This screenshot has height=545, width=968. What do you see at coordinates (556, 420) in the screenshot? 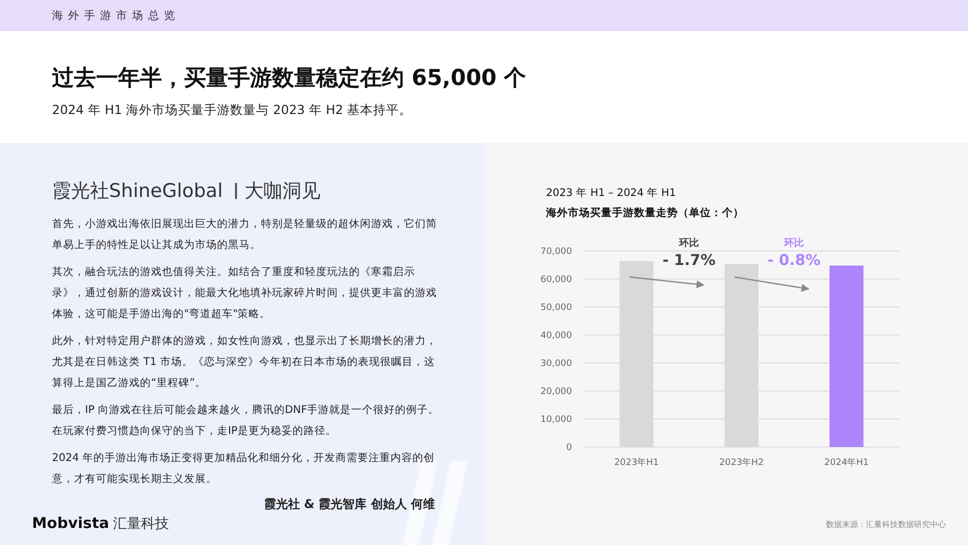
I see `axis-tick-label: 10,000` at bounding box center [556, 420].